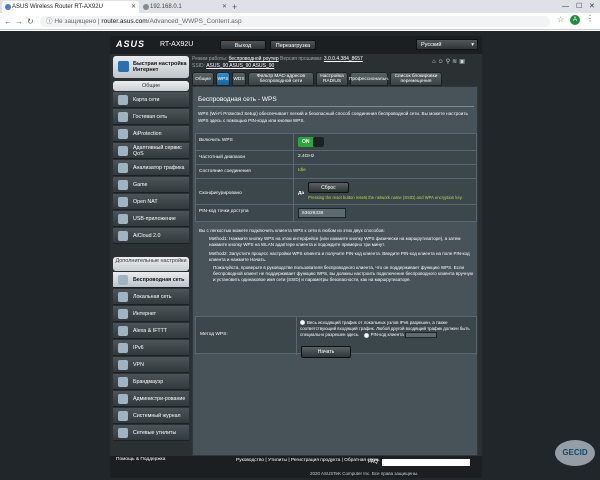  What do you see at coordinates (8, 21) in the screenshot?
I see `back-icon: ←` at bounding box center [8, 21].